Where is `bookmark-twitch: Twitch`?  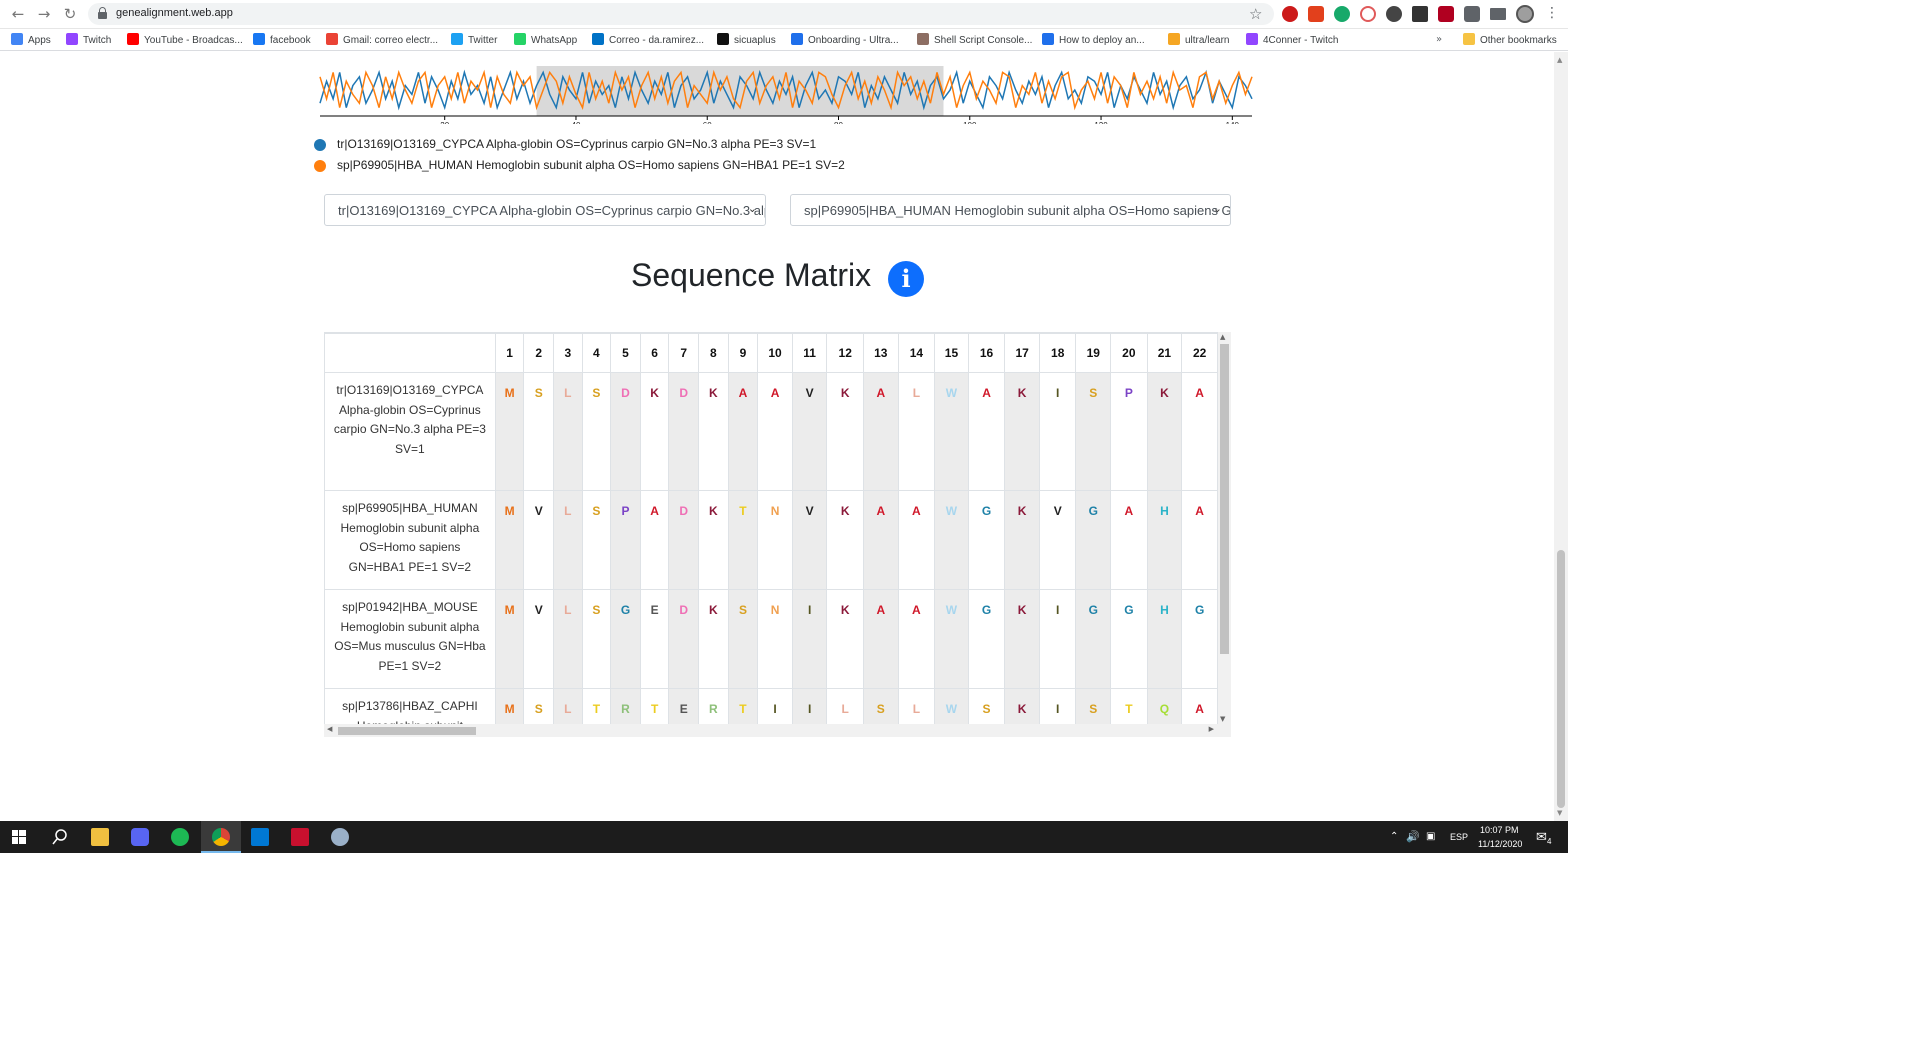 bookmark-twitch: Twitch is located at coordinates (88, 40).